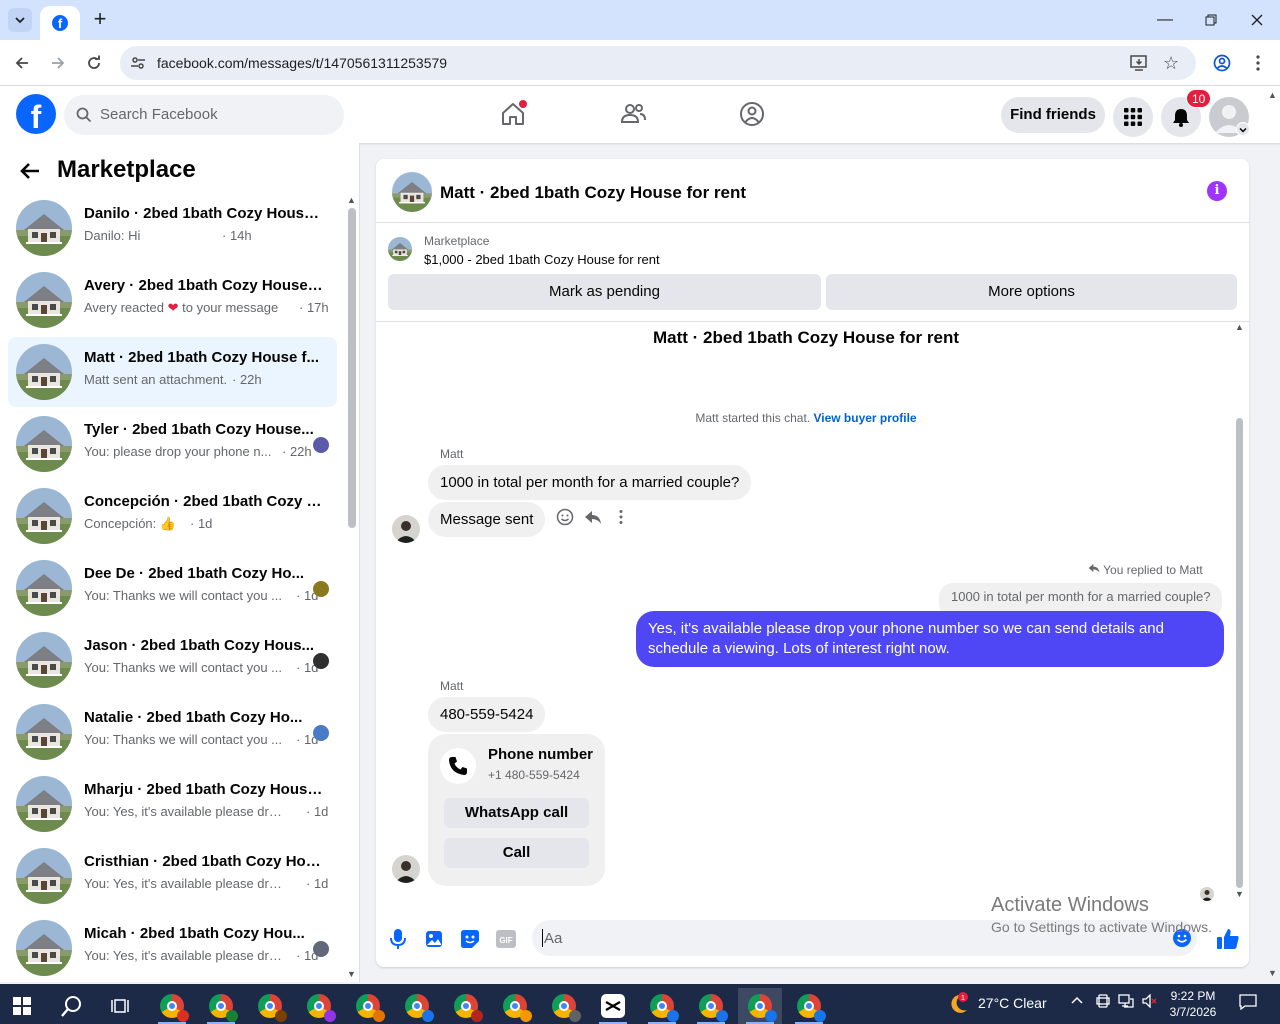 This screenshot has width=1280, height=1024. Describe the element at coordinates (400, 249) in the screenshot. I see `listing-small-thumbnail` at that location.